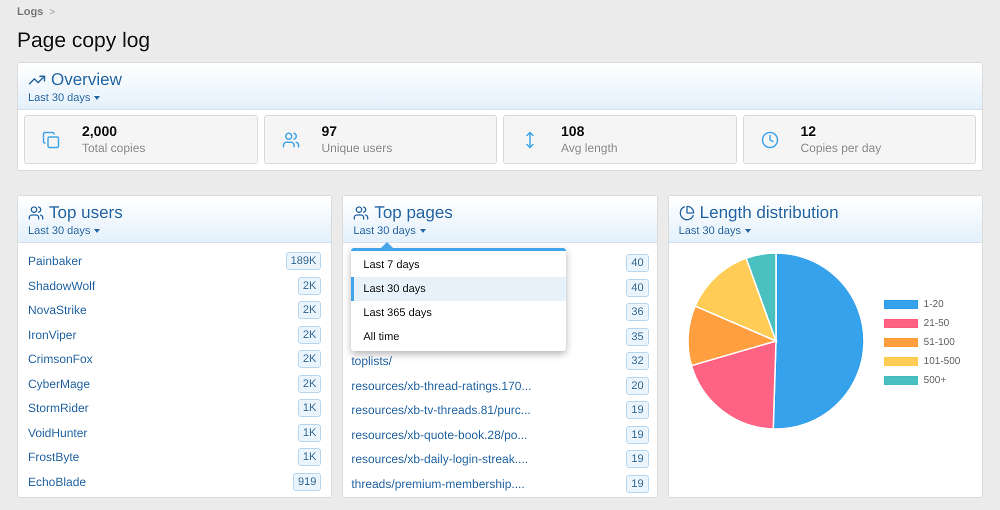 This screenshot has width=1000, height=510. I want to click on stat-label: Unique users, so click(357, 148).